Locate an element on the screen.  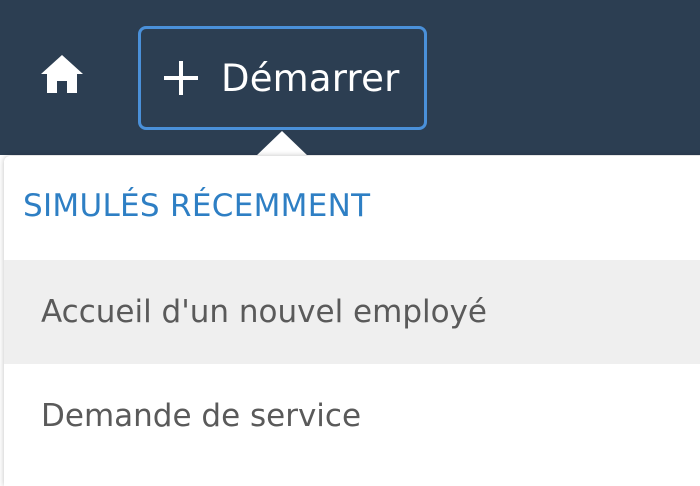
dropdown-caret is located at coordinates (282, 144).